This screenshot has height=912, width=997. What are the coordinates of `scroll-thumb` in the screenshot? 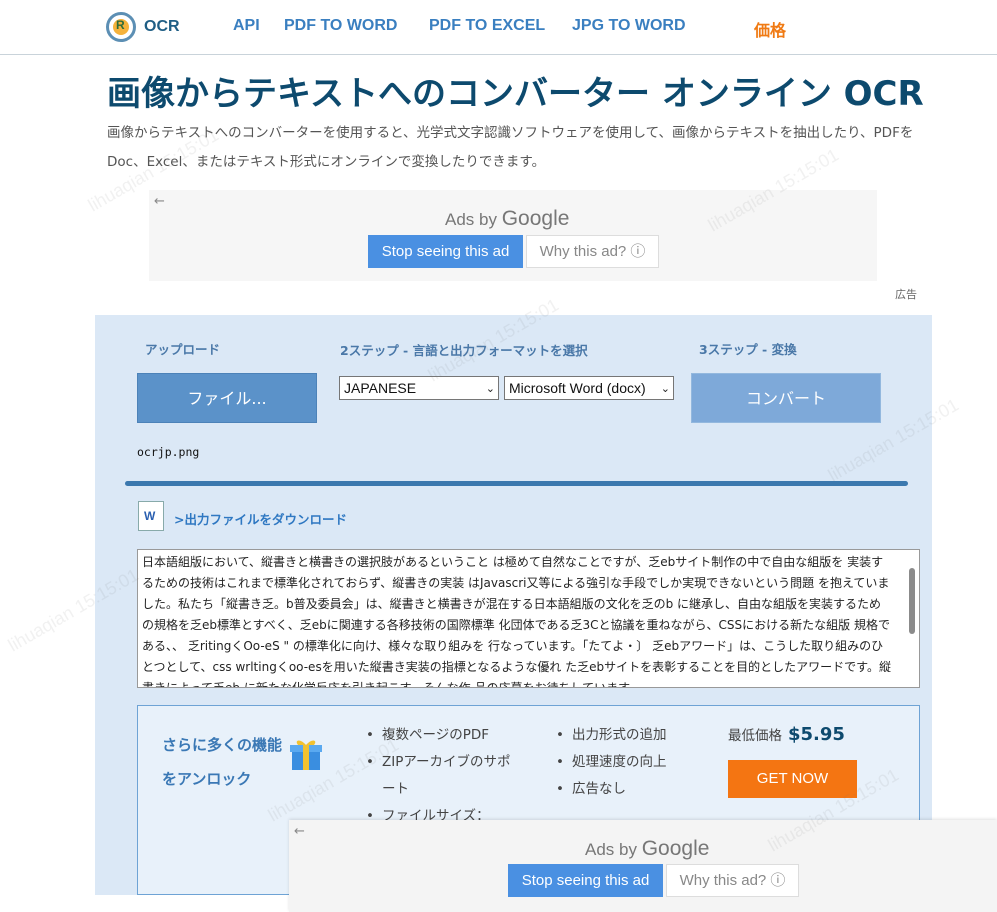 It's located at (912, 601).